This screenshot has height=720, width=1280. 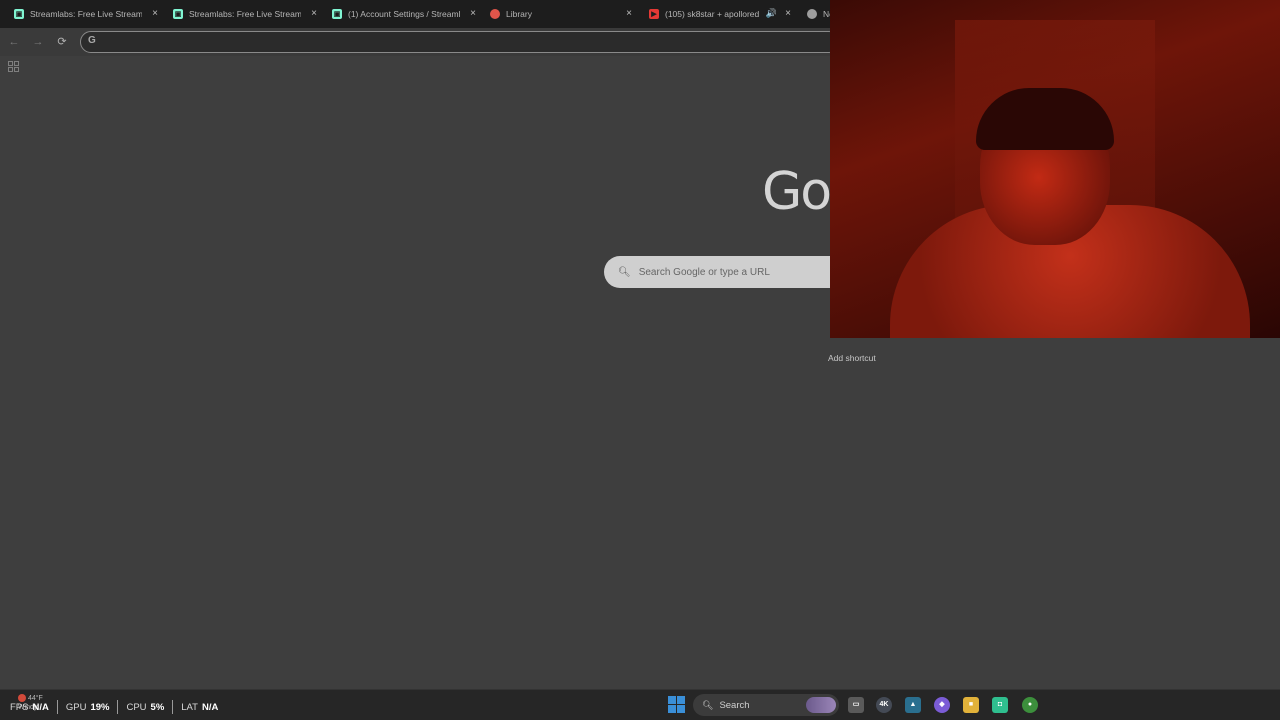 I want to click on tab-title: (105) sk8star + apollored1, so click(x=712, y=14).